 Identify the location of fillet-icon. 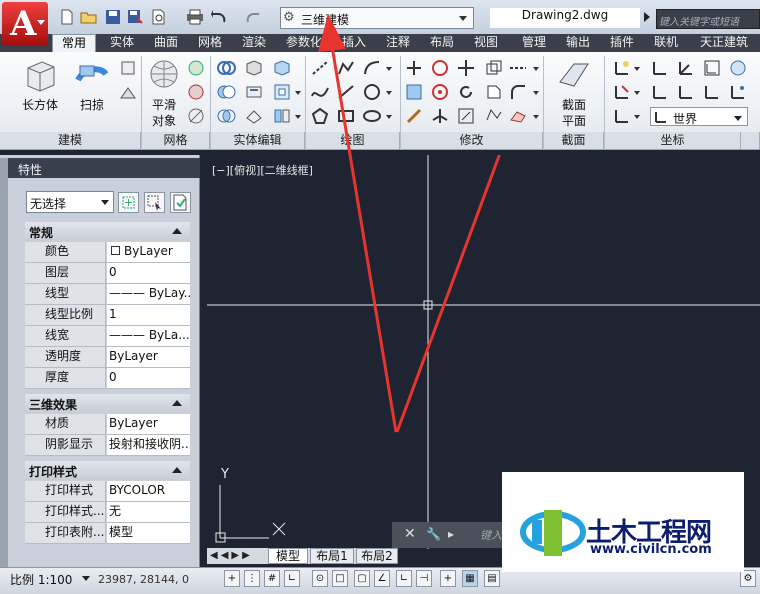
(518, 92).